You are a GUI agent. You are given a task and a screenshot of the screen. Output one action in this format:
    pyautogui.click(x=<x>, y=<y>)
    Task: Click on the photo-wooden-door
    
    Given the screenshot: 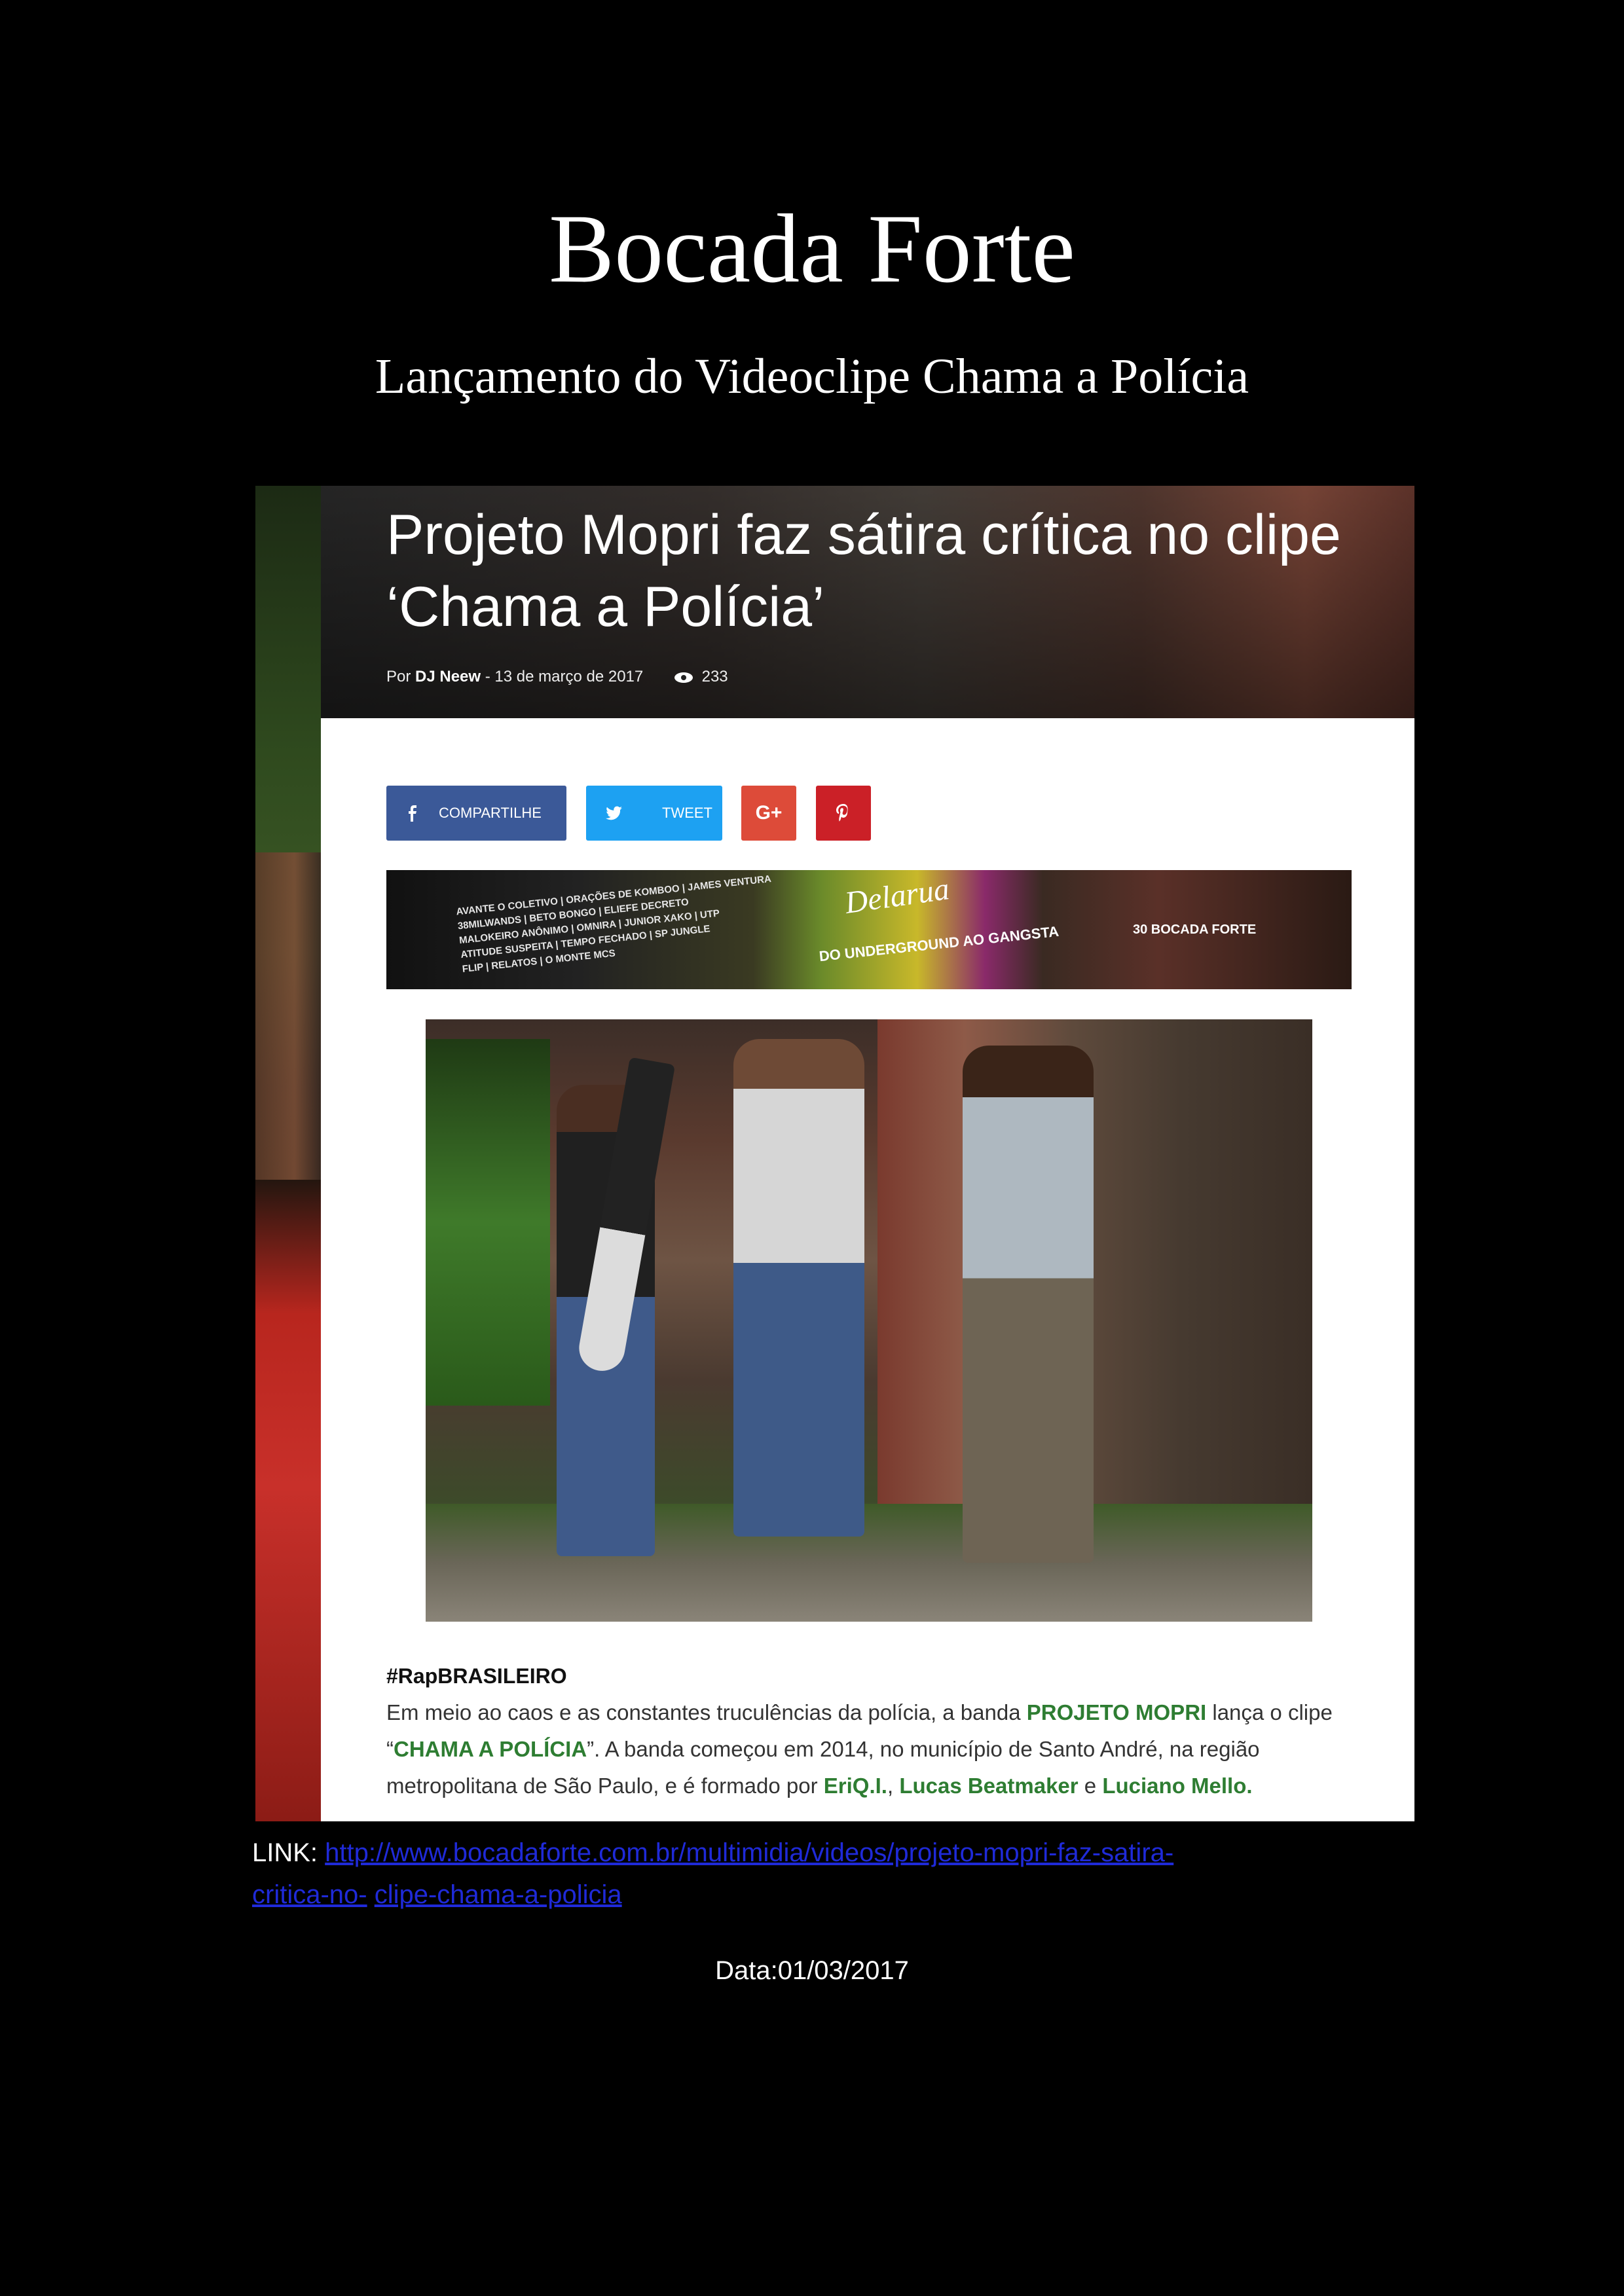 What is the action you would take?
    pyautogui.click(x=1094, y=1268)
    